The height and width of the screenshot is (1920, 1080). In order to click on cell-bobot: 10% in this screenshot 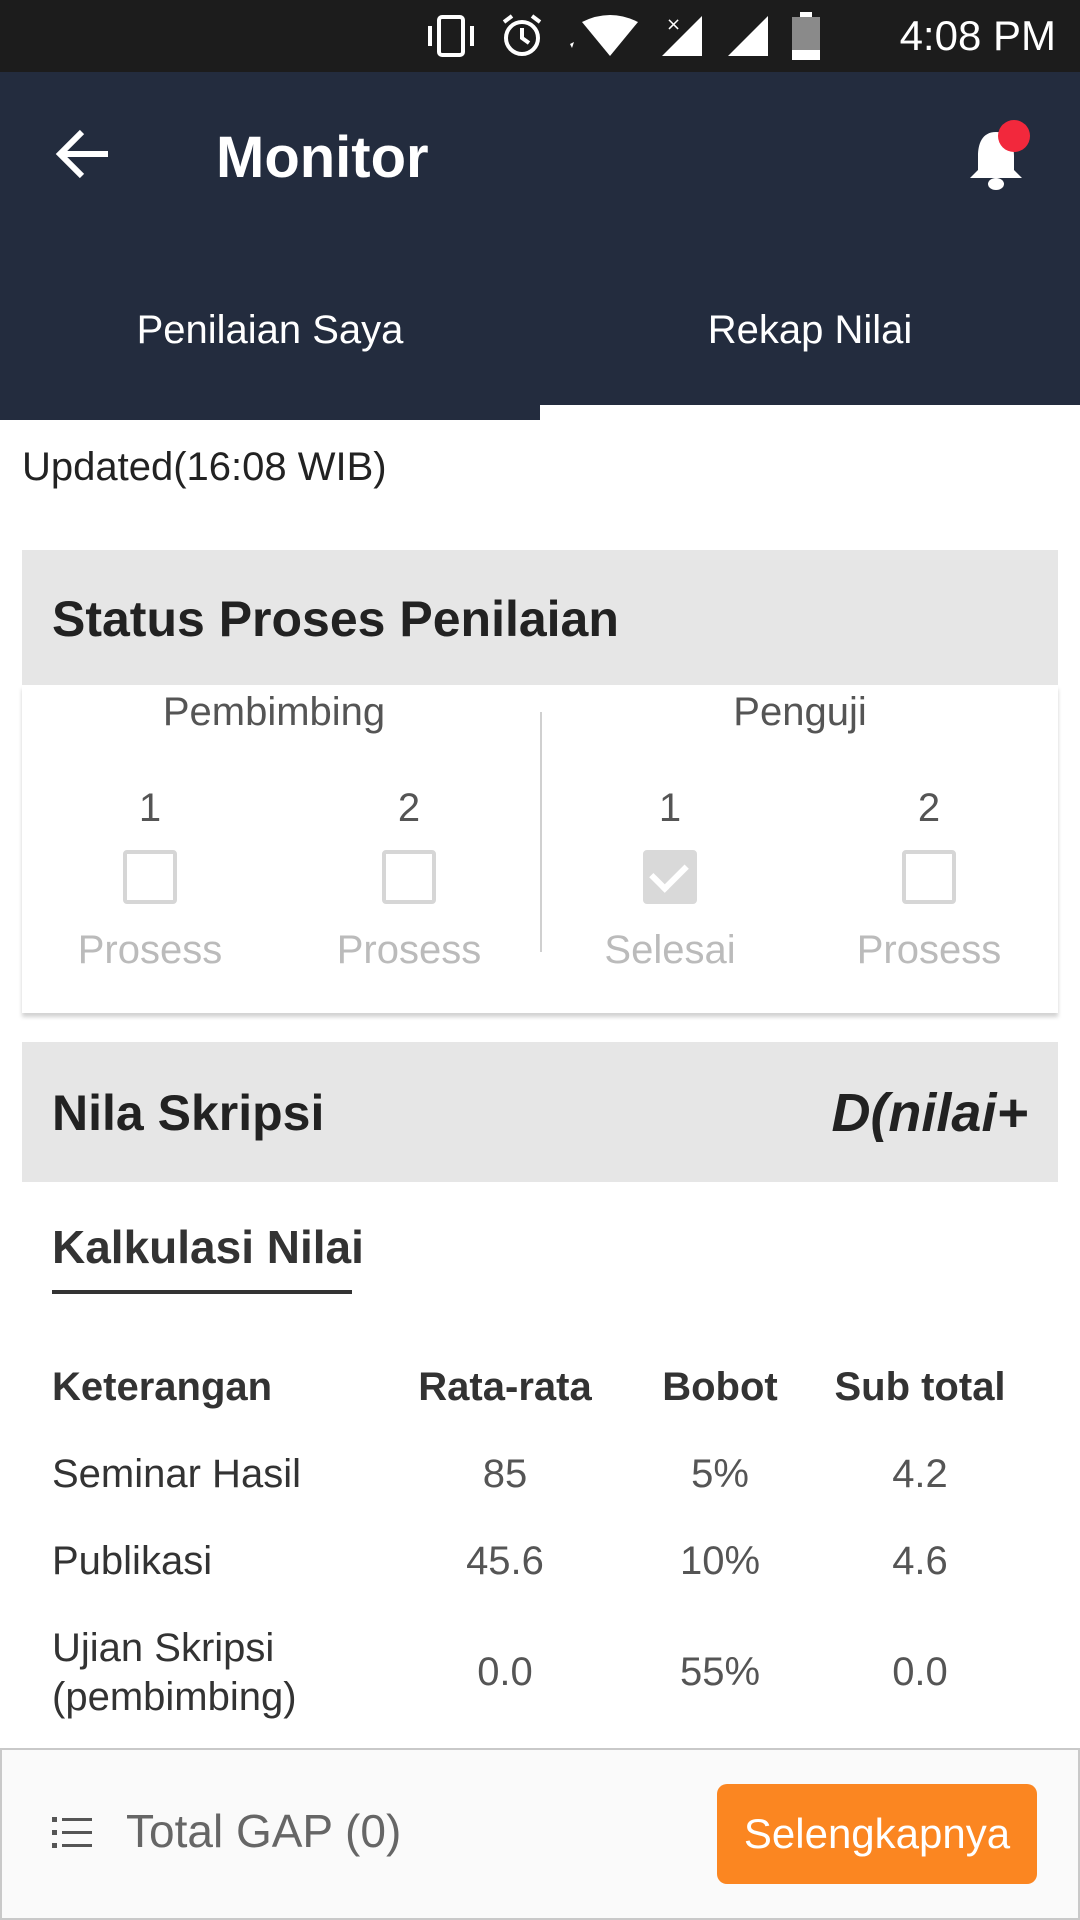, I will do `click(720, 1561)`.